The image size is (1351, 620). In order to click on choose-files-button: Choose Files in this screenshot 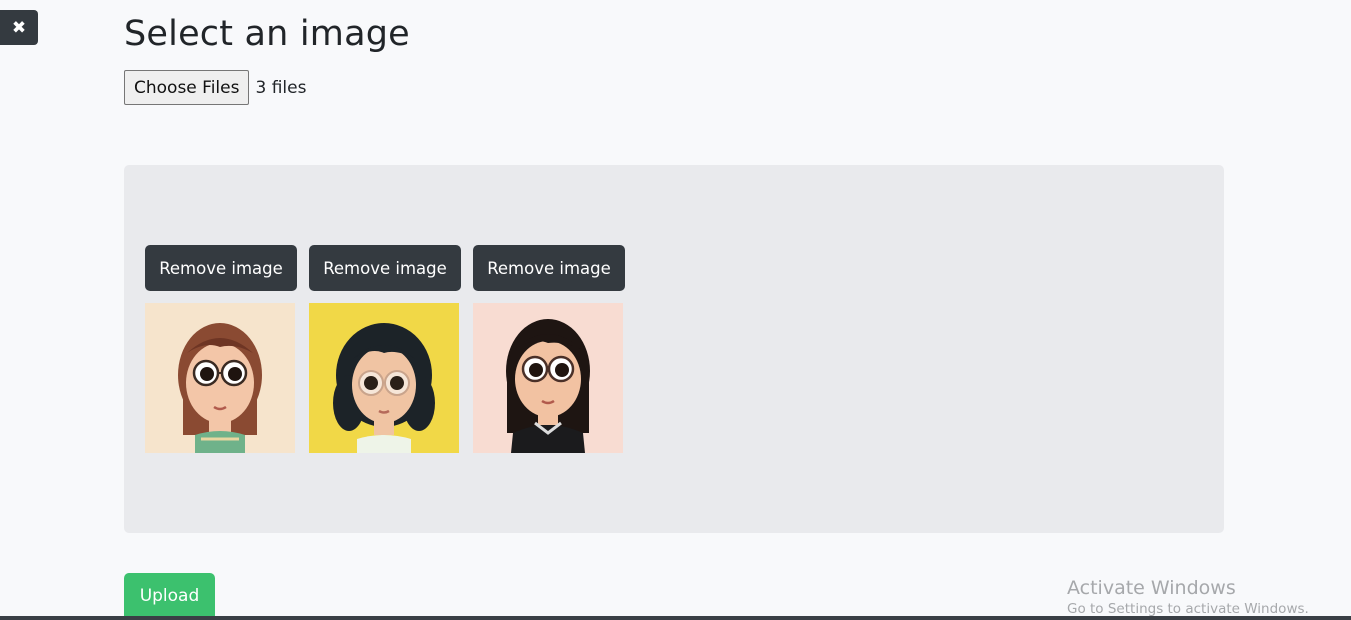, I will do `click(187, 87)`.